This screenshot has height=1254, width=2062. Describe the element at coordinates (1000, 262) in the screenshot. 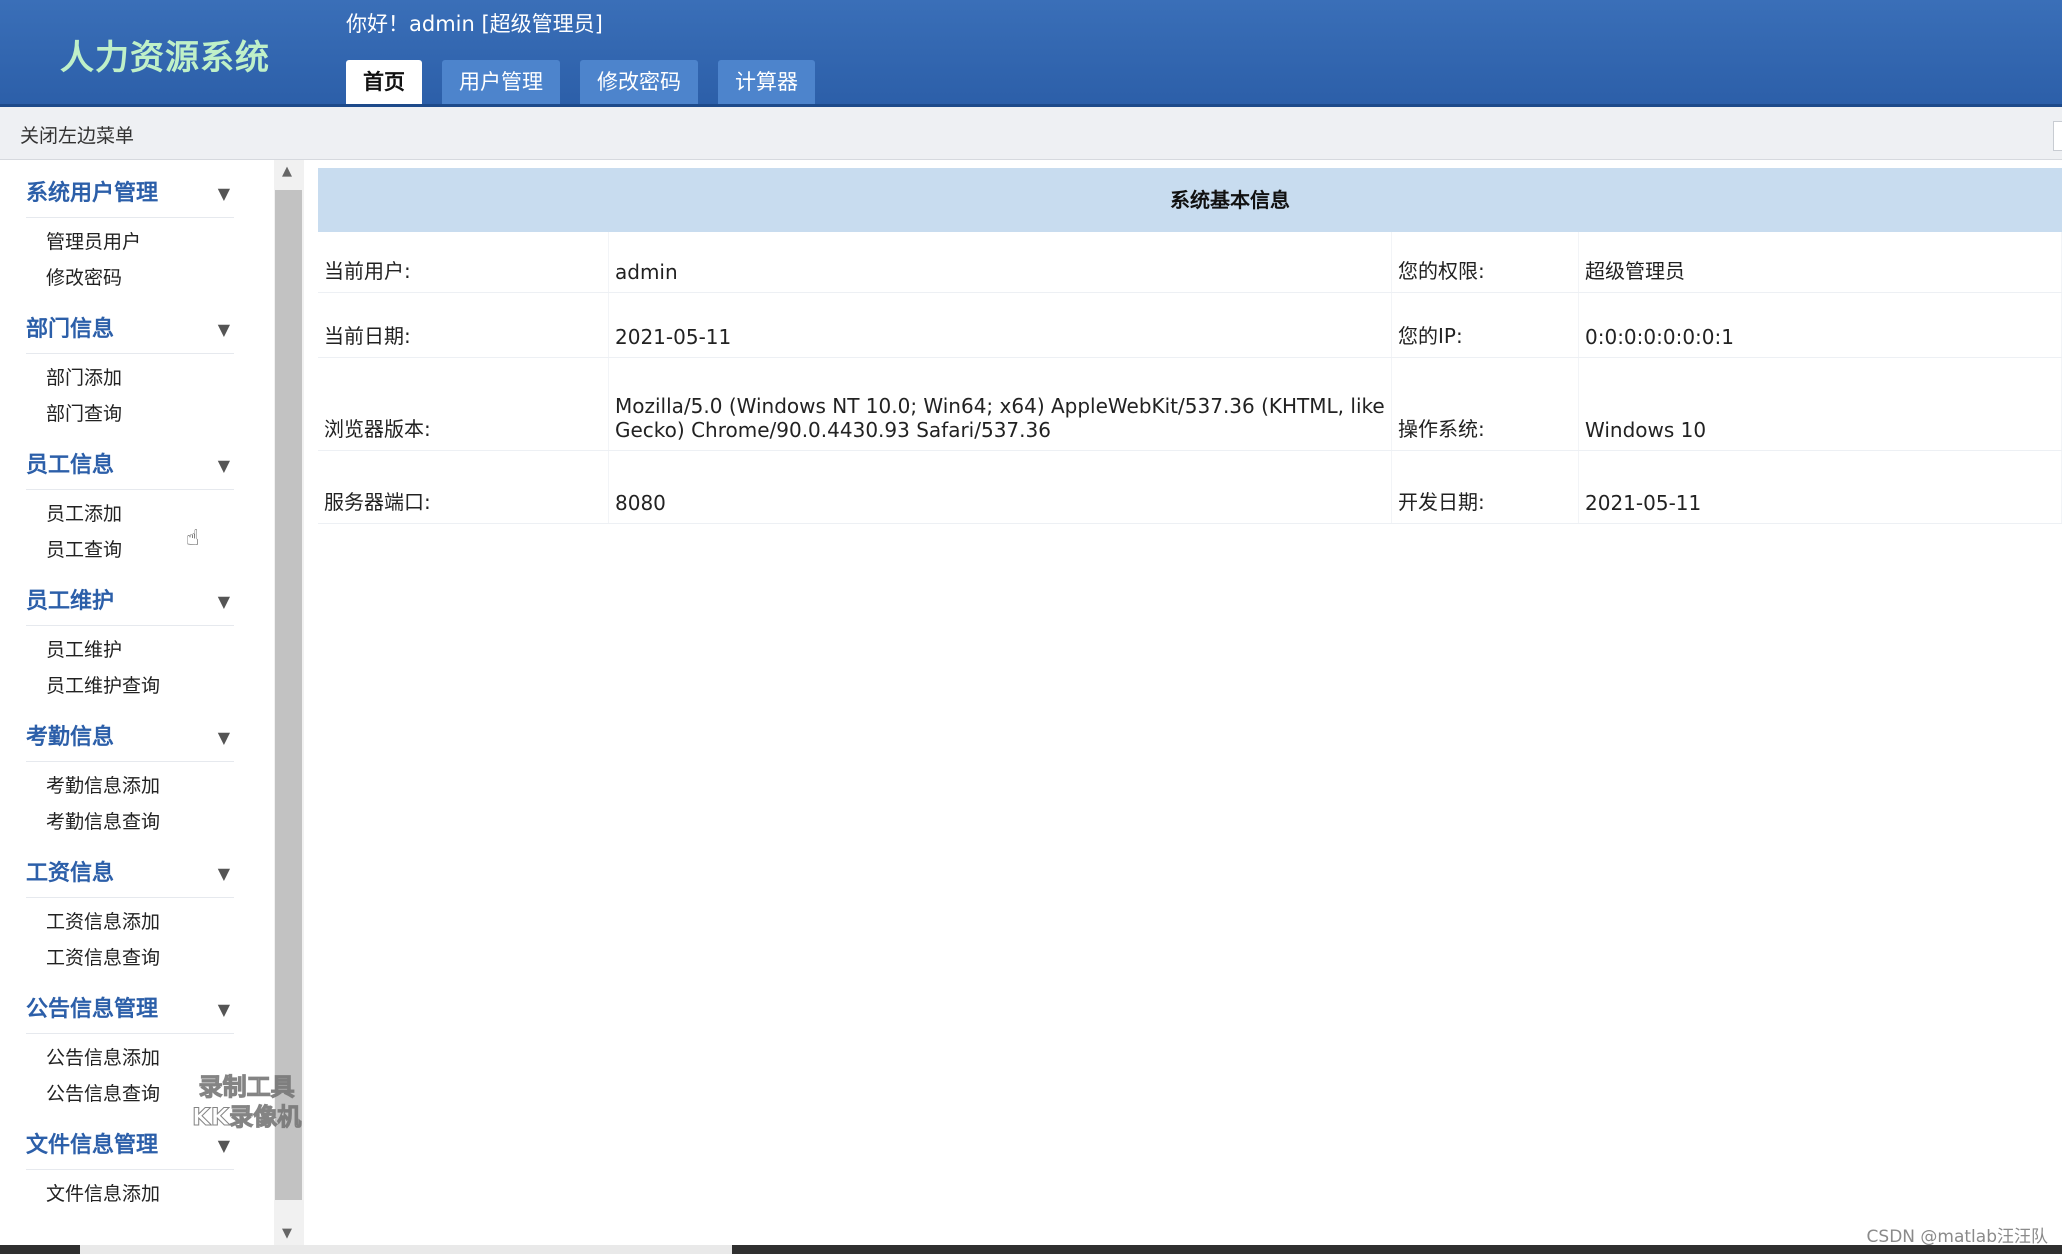

I see `value-current-user: admin` at that location.